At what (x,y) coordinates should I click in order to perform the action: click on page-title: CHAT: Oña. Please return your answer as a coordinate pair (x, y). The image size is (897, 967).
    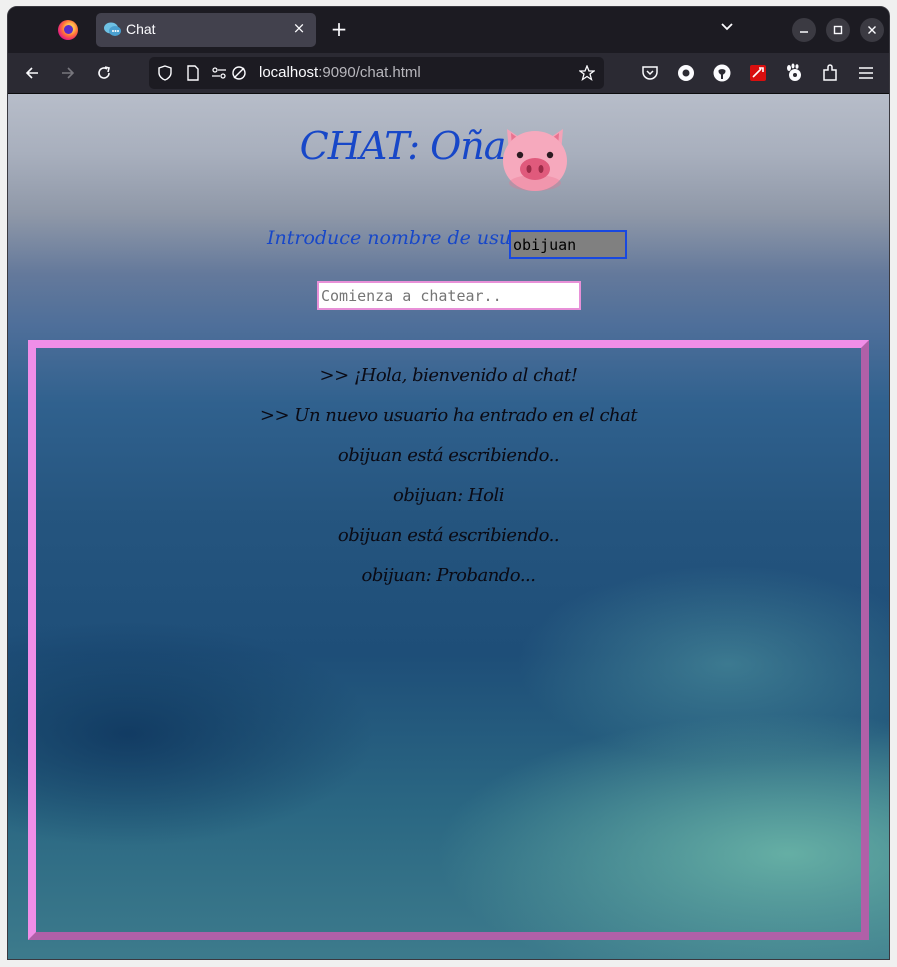
    Looking at the image, I should click on (448, 146).